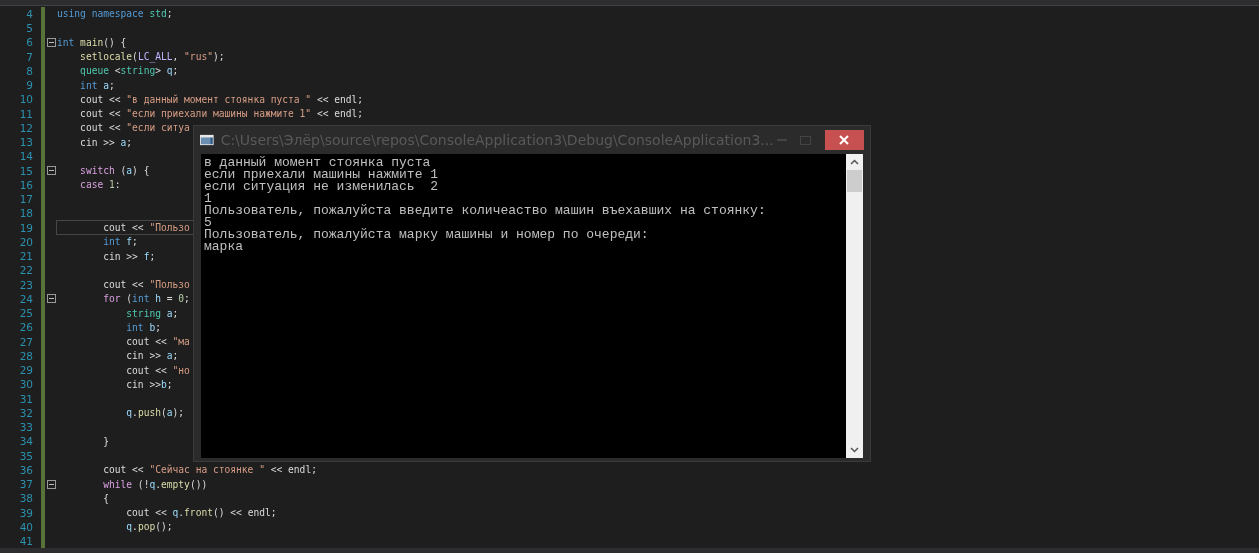 This screenshot has height=553, width=1259. What do you see at coordinates (92, 42) in the screenshot?
I see `code-line: int main() {` at bounding box center [92, 42].